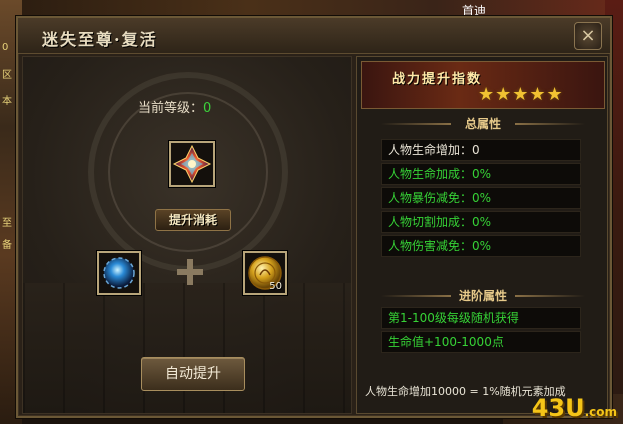 Image resolution: width=623 pixels, height=424 pixels. What do you see at coordinates (7, 75) in the screenshot?
I see `side-tag-2: 区` at bounding box center [7, 75].